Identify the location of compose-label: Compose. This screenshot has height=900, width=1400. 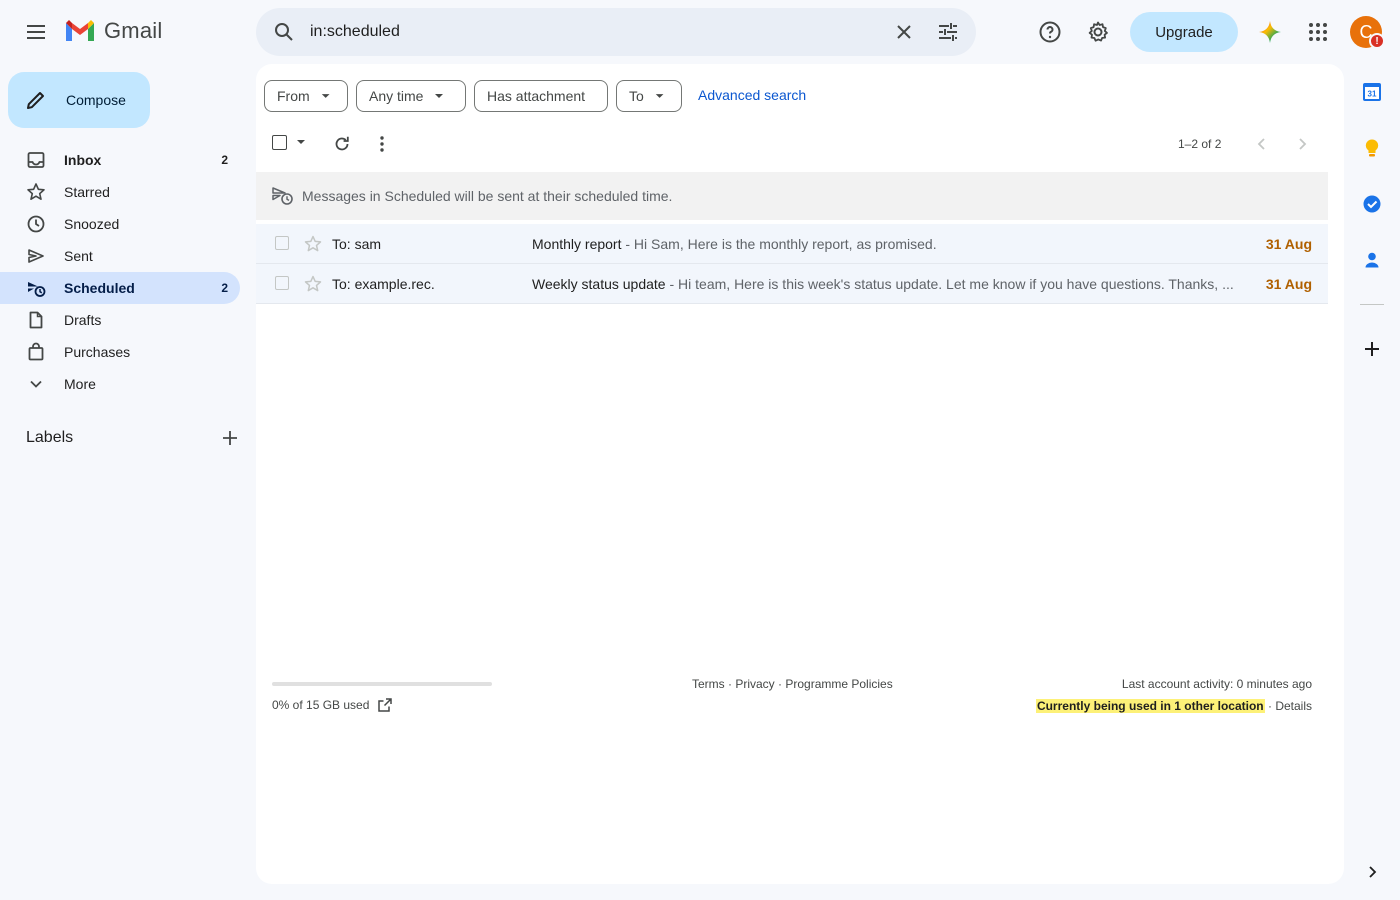
(96, 100).